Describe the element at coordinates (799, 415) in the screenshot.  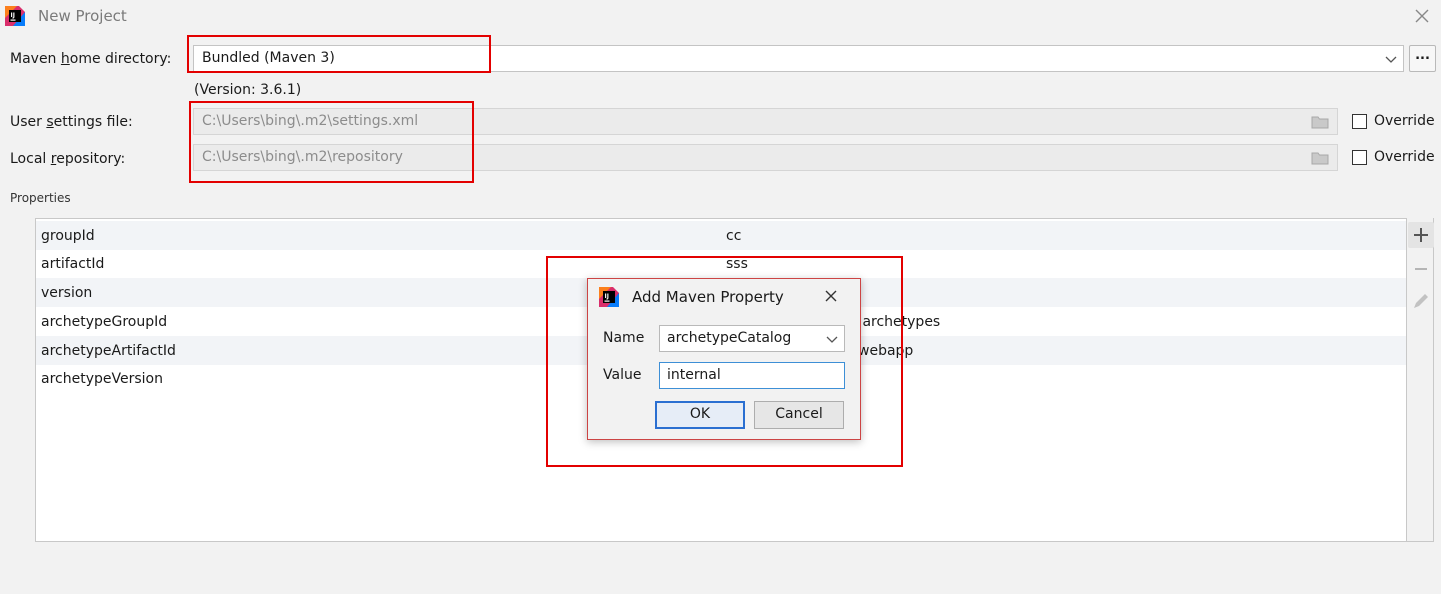
I see `cancel-button: Cancel` at that location.